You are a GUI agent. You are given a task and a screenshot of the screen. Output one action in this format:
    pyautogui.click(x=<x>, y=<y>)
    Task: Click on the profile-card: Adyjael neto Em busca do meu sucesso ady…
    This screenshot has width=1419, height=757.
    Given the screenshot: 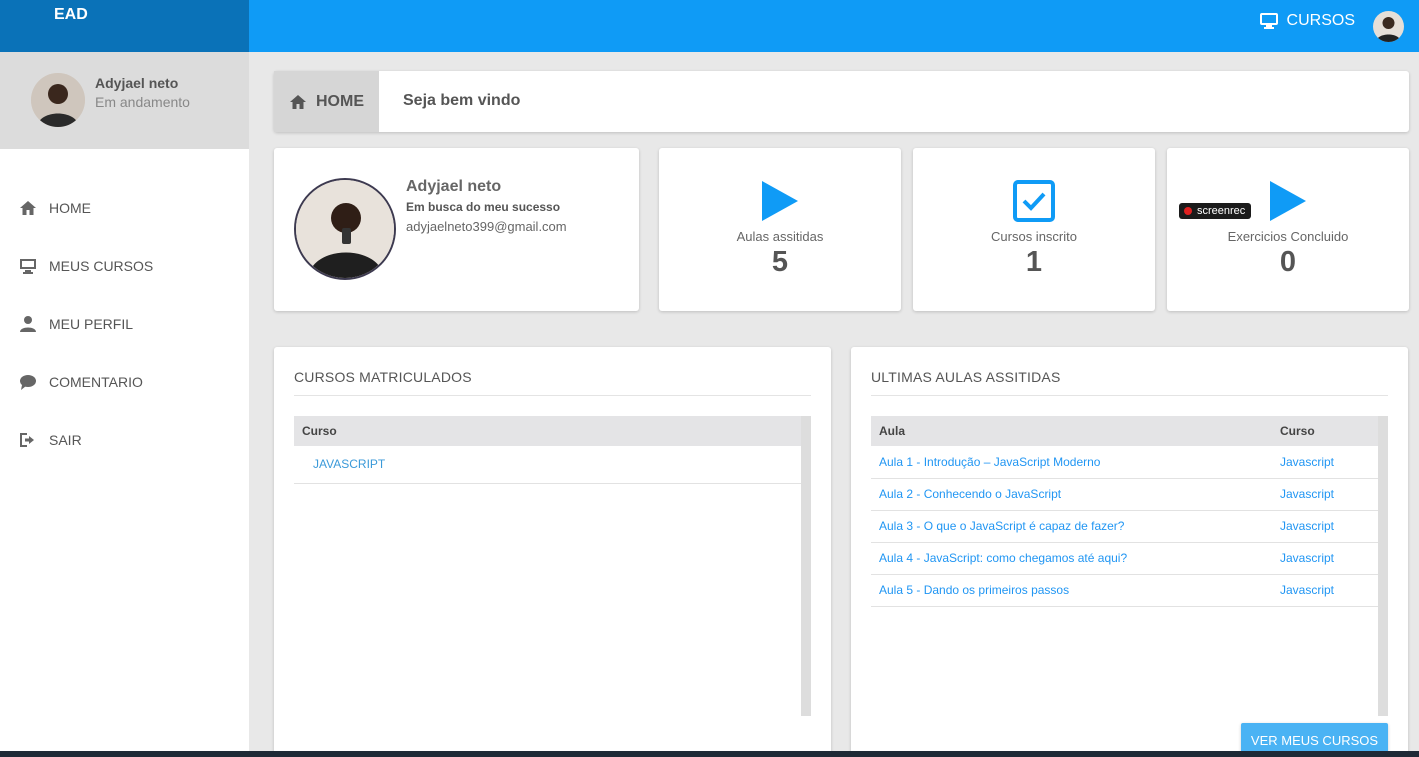 What is the action you would take?
    pyautogui.click(x=456, y=229)
    